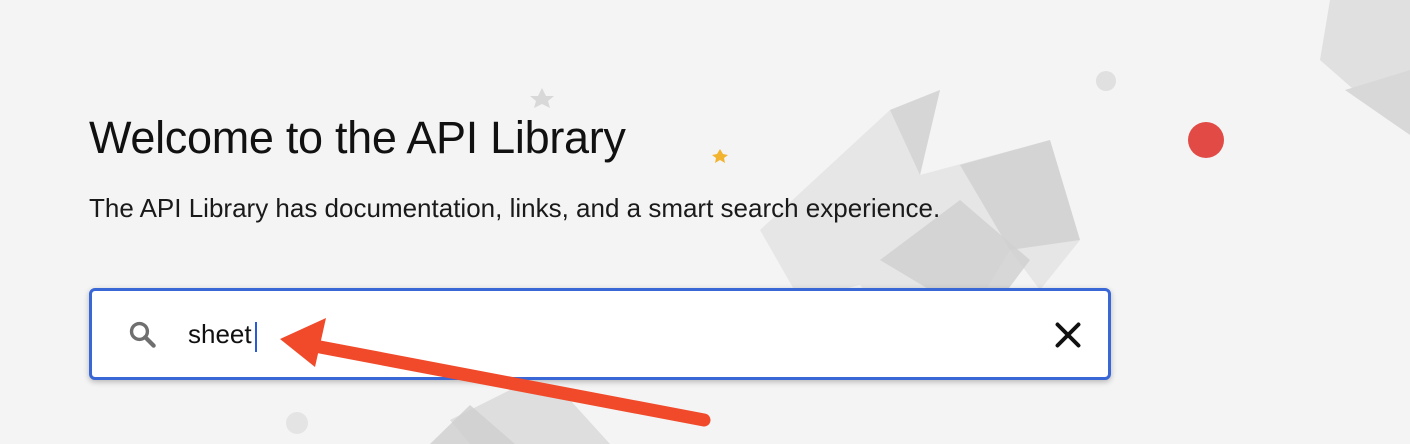 This screenshot has width=1410, height=444. What do you see at coordinates (720, 156) in the screenshot?
I see `yellow-star-decoration` at bounding box center [720, 156].